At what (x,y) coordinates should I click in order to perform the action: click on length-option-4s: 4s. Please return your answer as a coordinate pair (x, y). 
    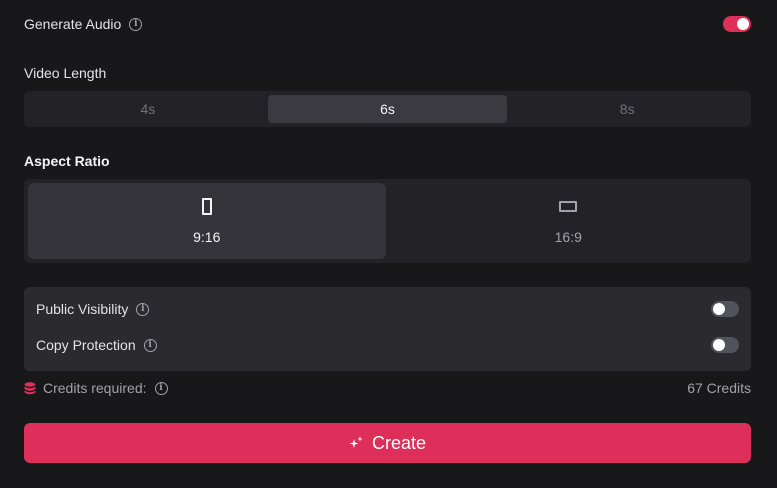
    Looking at the image, I should click on (148, 109).